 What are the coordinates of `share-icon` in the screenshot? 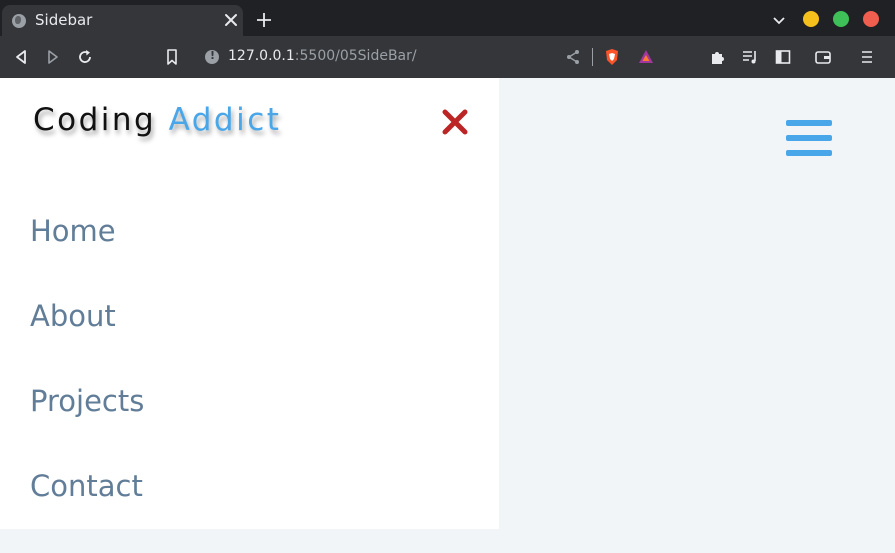 It's located at (573, 57).